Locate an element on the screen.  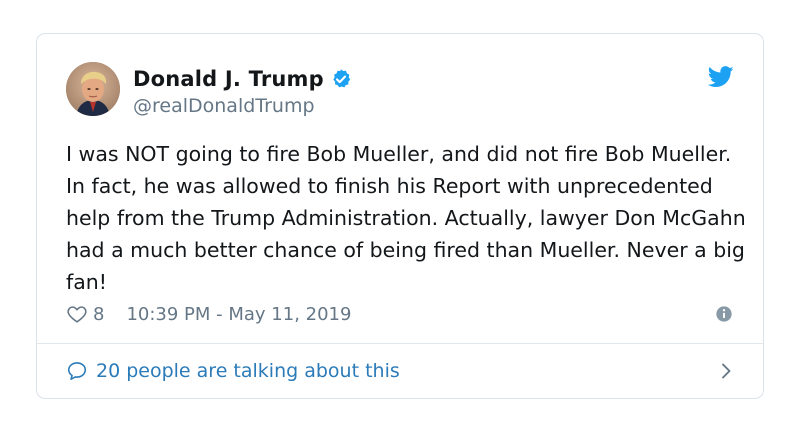
tweet-timestamp: 10:39 PM - May 11, 2019 is located at coordinates (238, 314).